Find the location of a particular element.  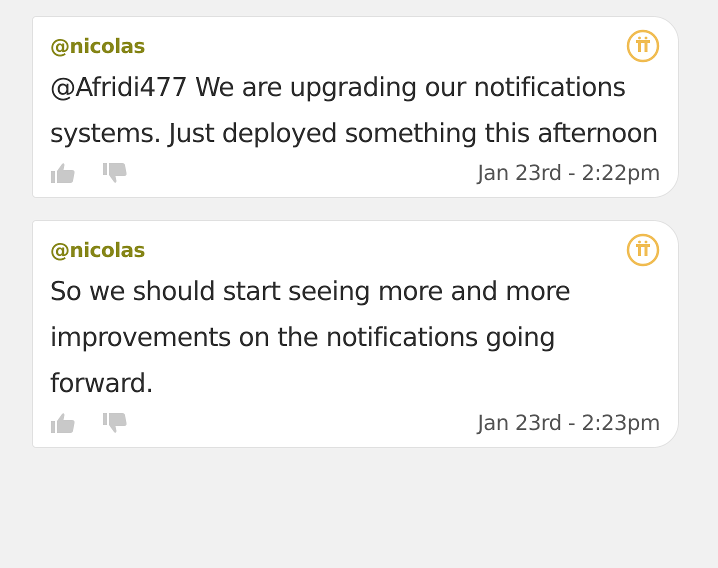

message-text: @Afridi477 We are upgrading our notifications systems. Just deployed something this afternoon is located at coordinates (354, 111).